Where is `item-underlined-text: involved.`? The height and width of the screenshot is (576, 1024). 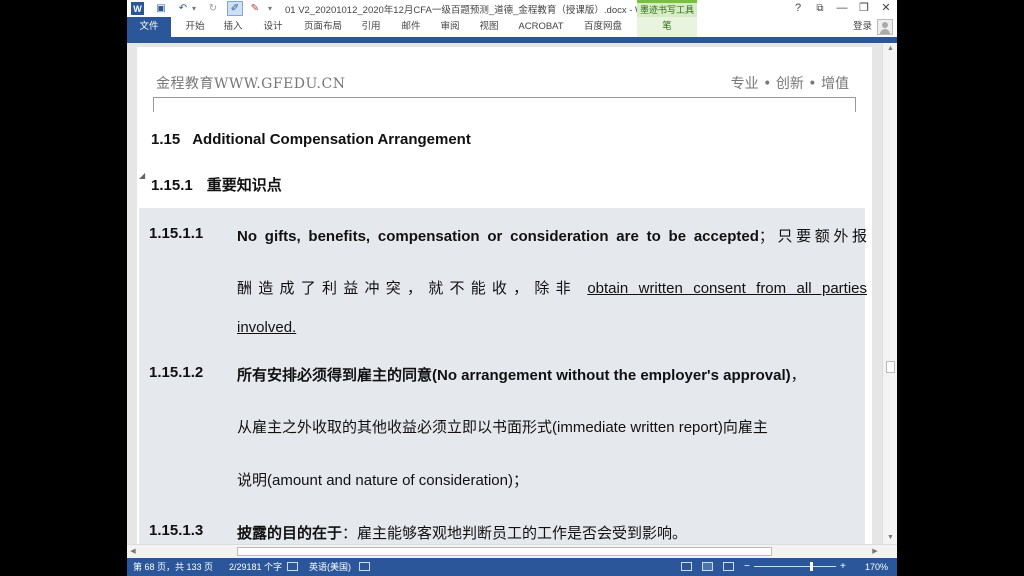 item-underlined-text: involved. is located at coordinates (267, 327).